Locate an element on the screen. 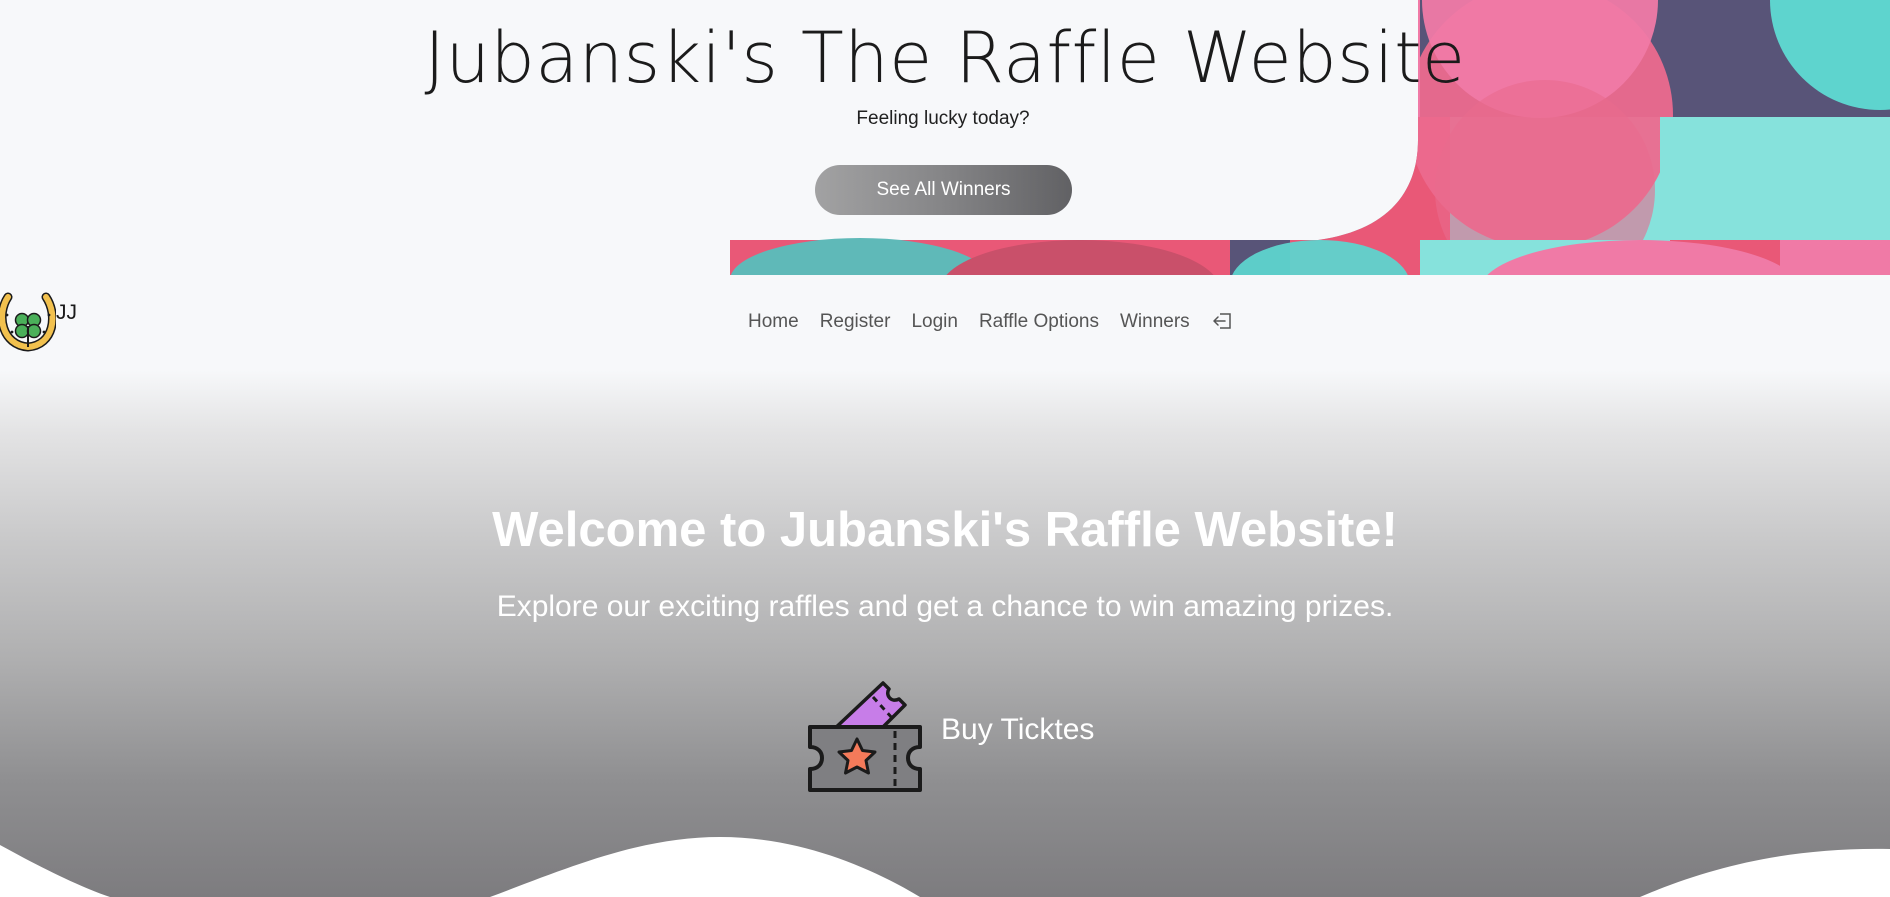  see-all-winners-button: See All Winners is located at coordinates (943, 190).